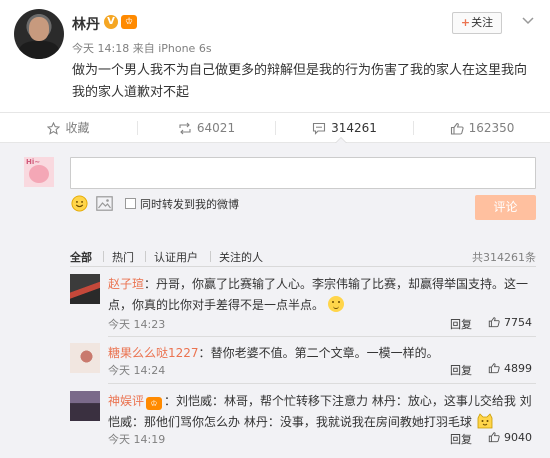 Image resolution: width=550 pixels, height=458 pixels. Describe the element at coordinates (518, 322) in the screenshot. I see `comment-like-count: 7754` at that location.